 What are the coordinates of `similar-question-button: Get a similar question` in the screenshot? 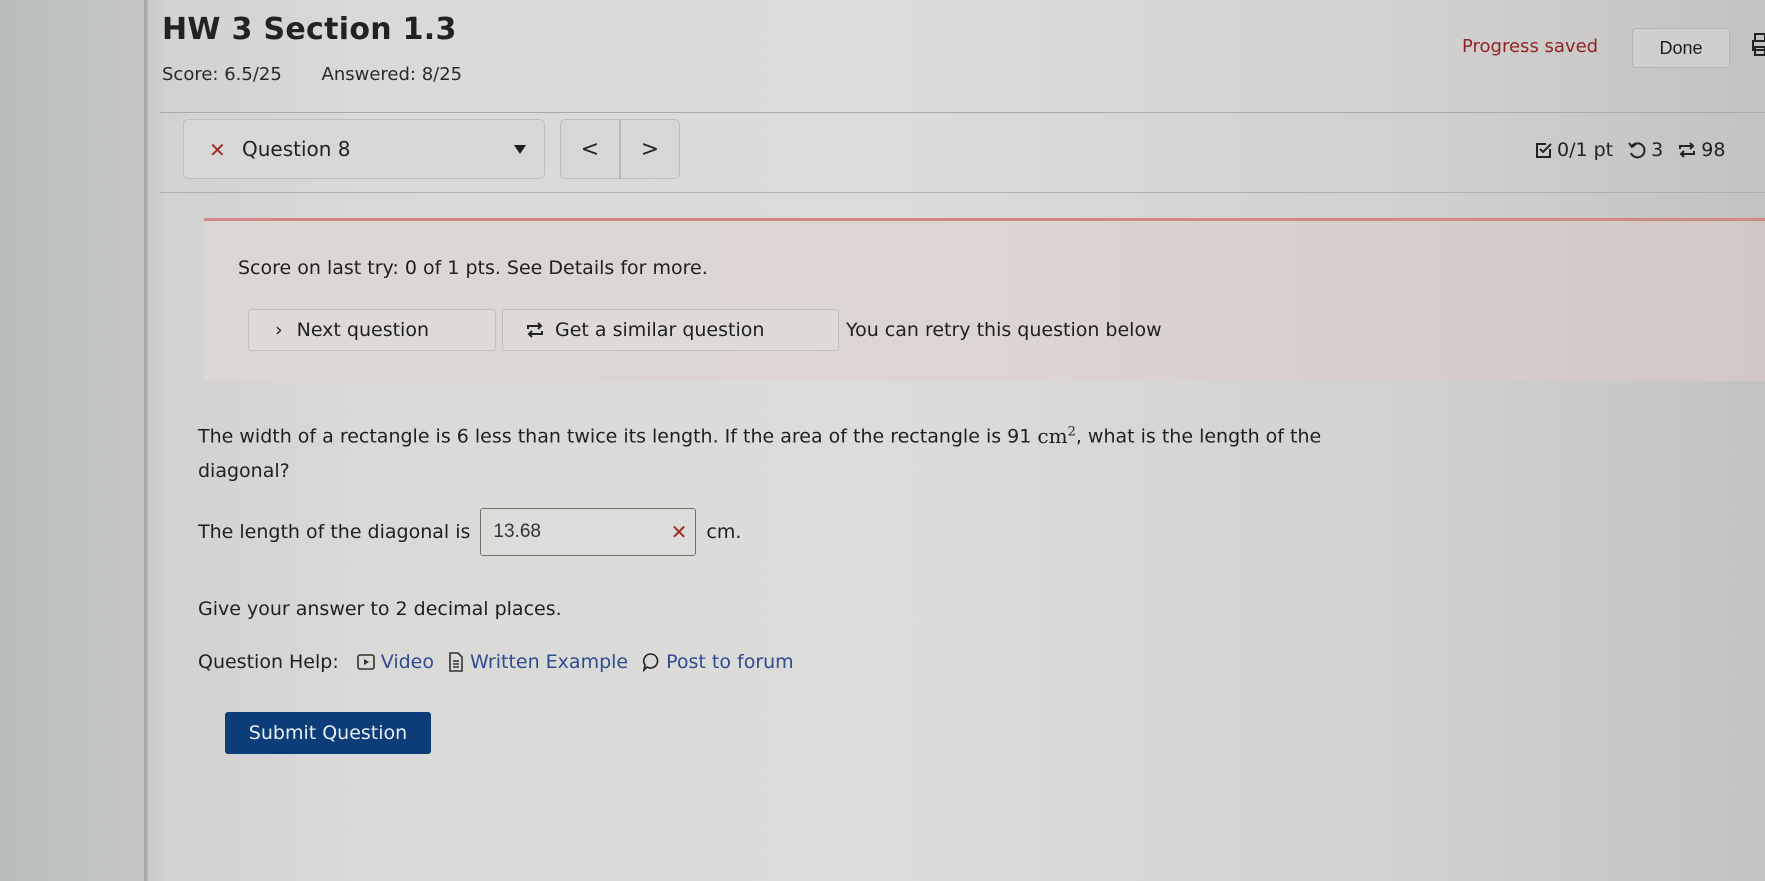 It's located at (670, 330).